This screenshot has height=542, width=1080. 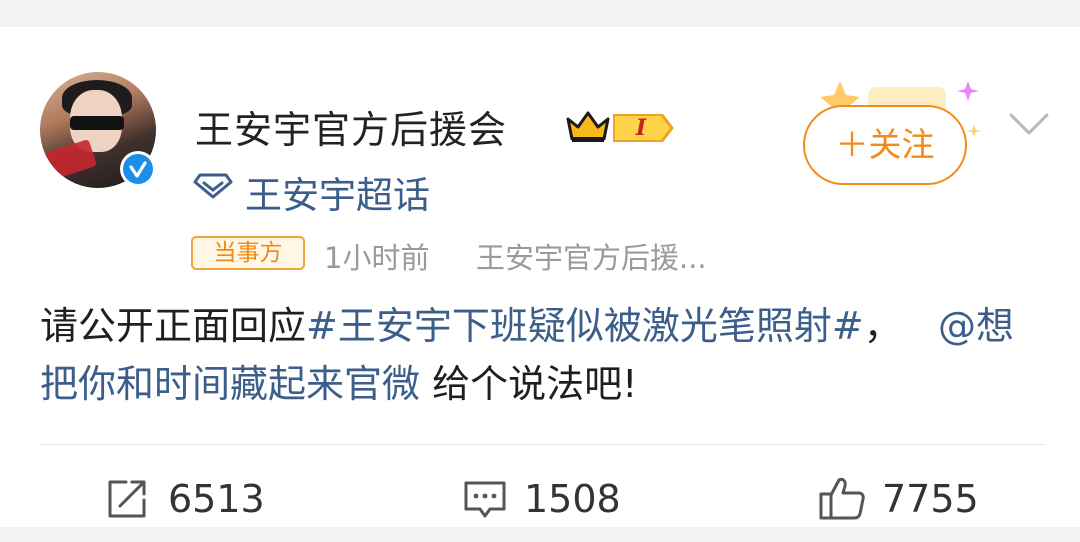 I want to click on crown-icon, so click(x=588, y=128).